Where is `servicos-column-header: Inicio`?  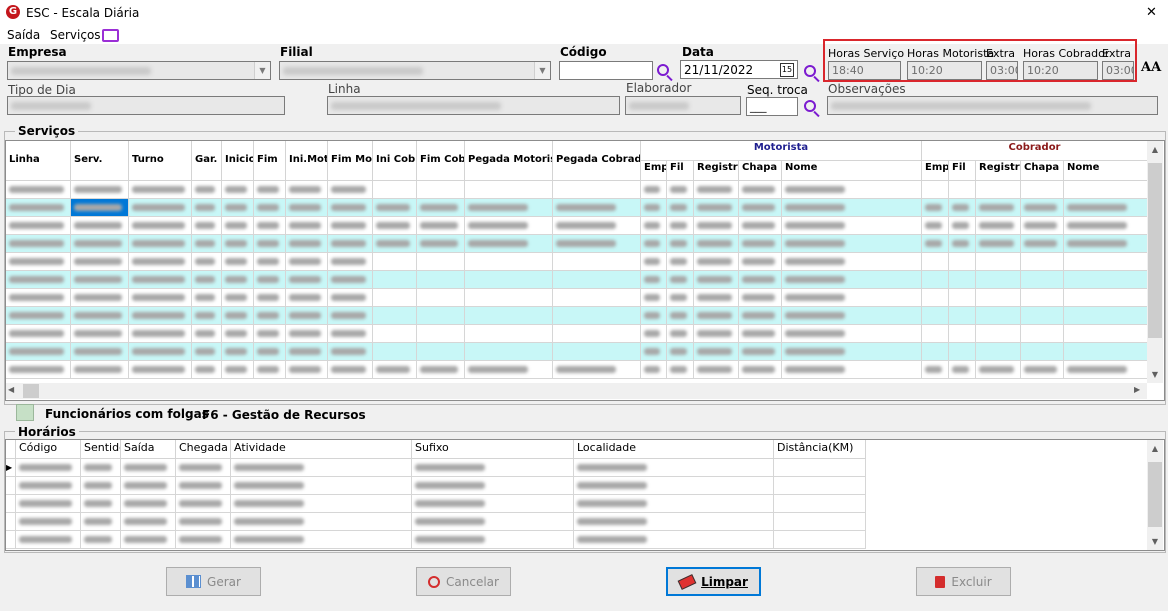
servicos-column-header: Inicio is located at coordinates (238, 161).